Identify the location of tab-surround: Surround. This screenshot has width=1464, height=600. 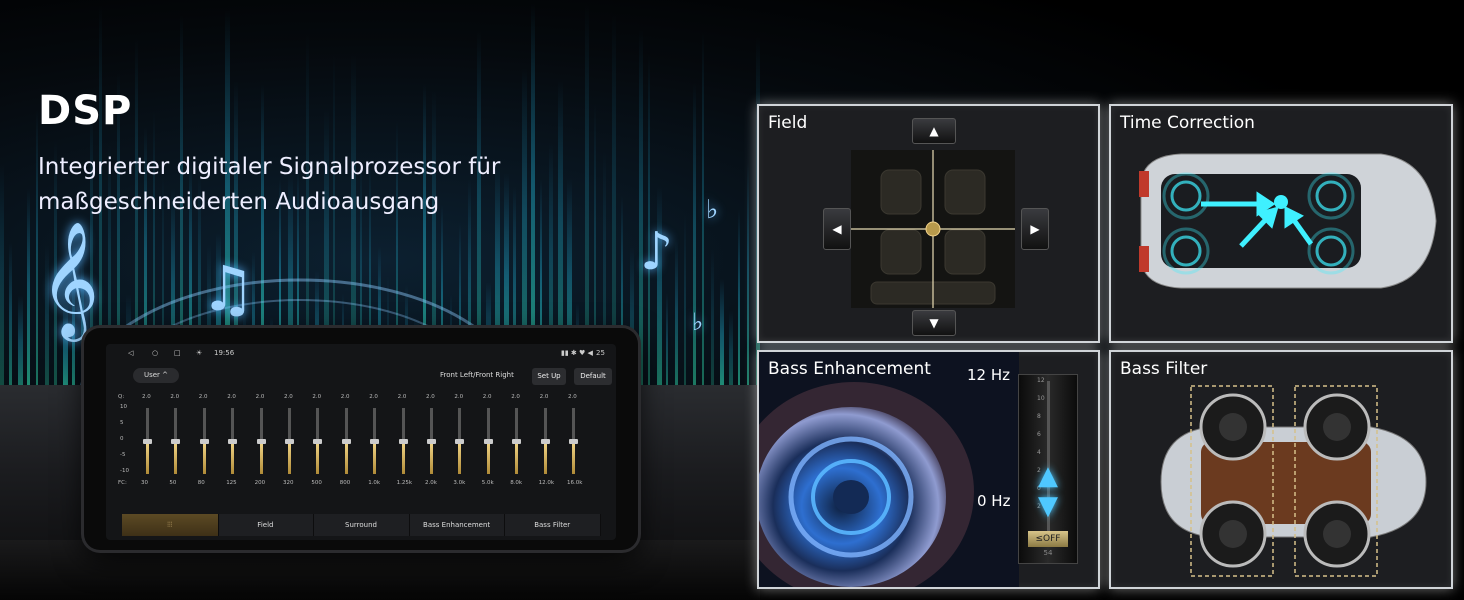
(361, 525).